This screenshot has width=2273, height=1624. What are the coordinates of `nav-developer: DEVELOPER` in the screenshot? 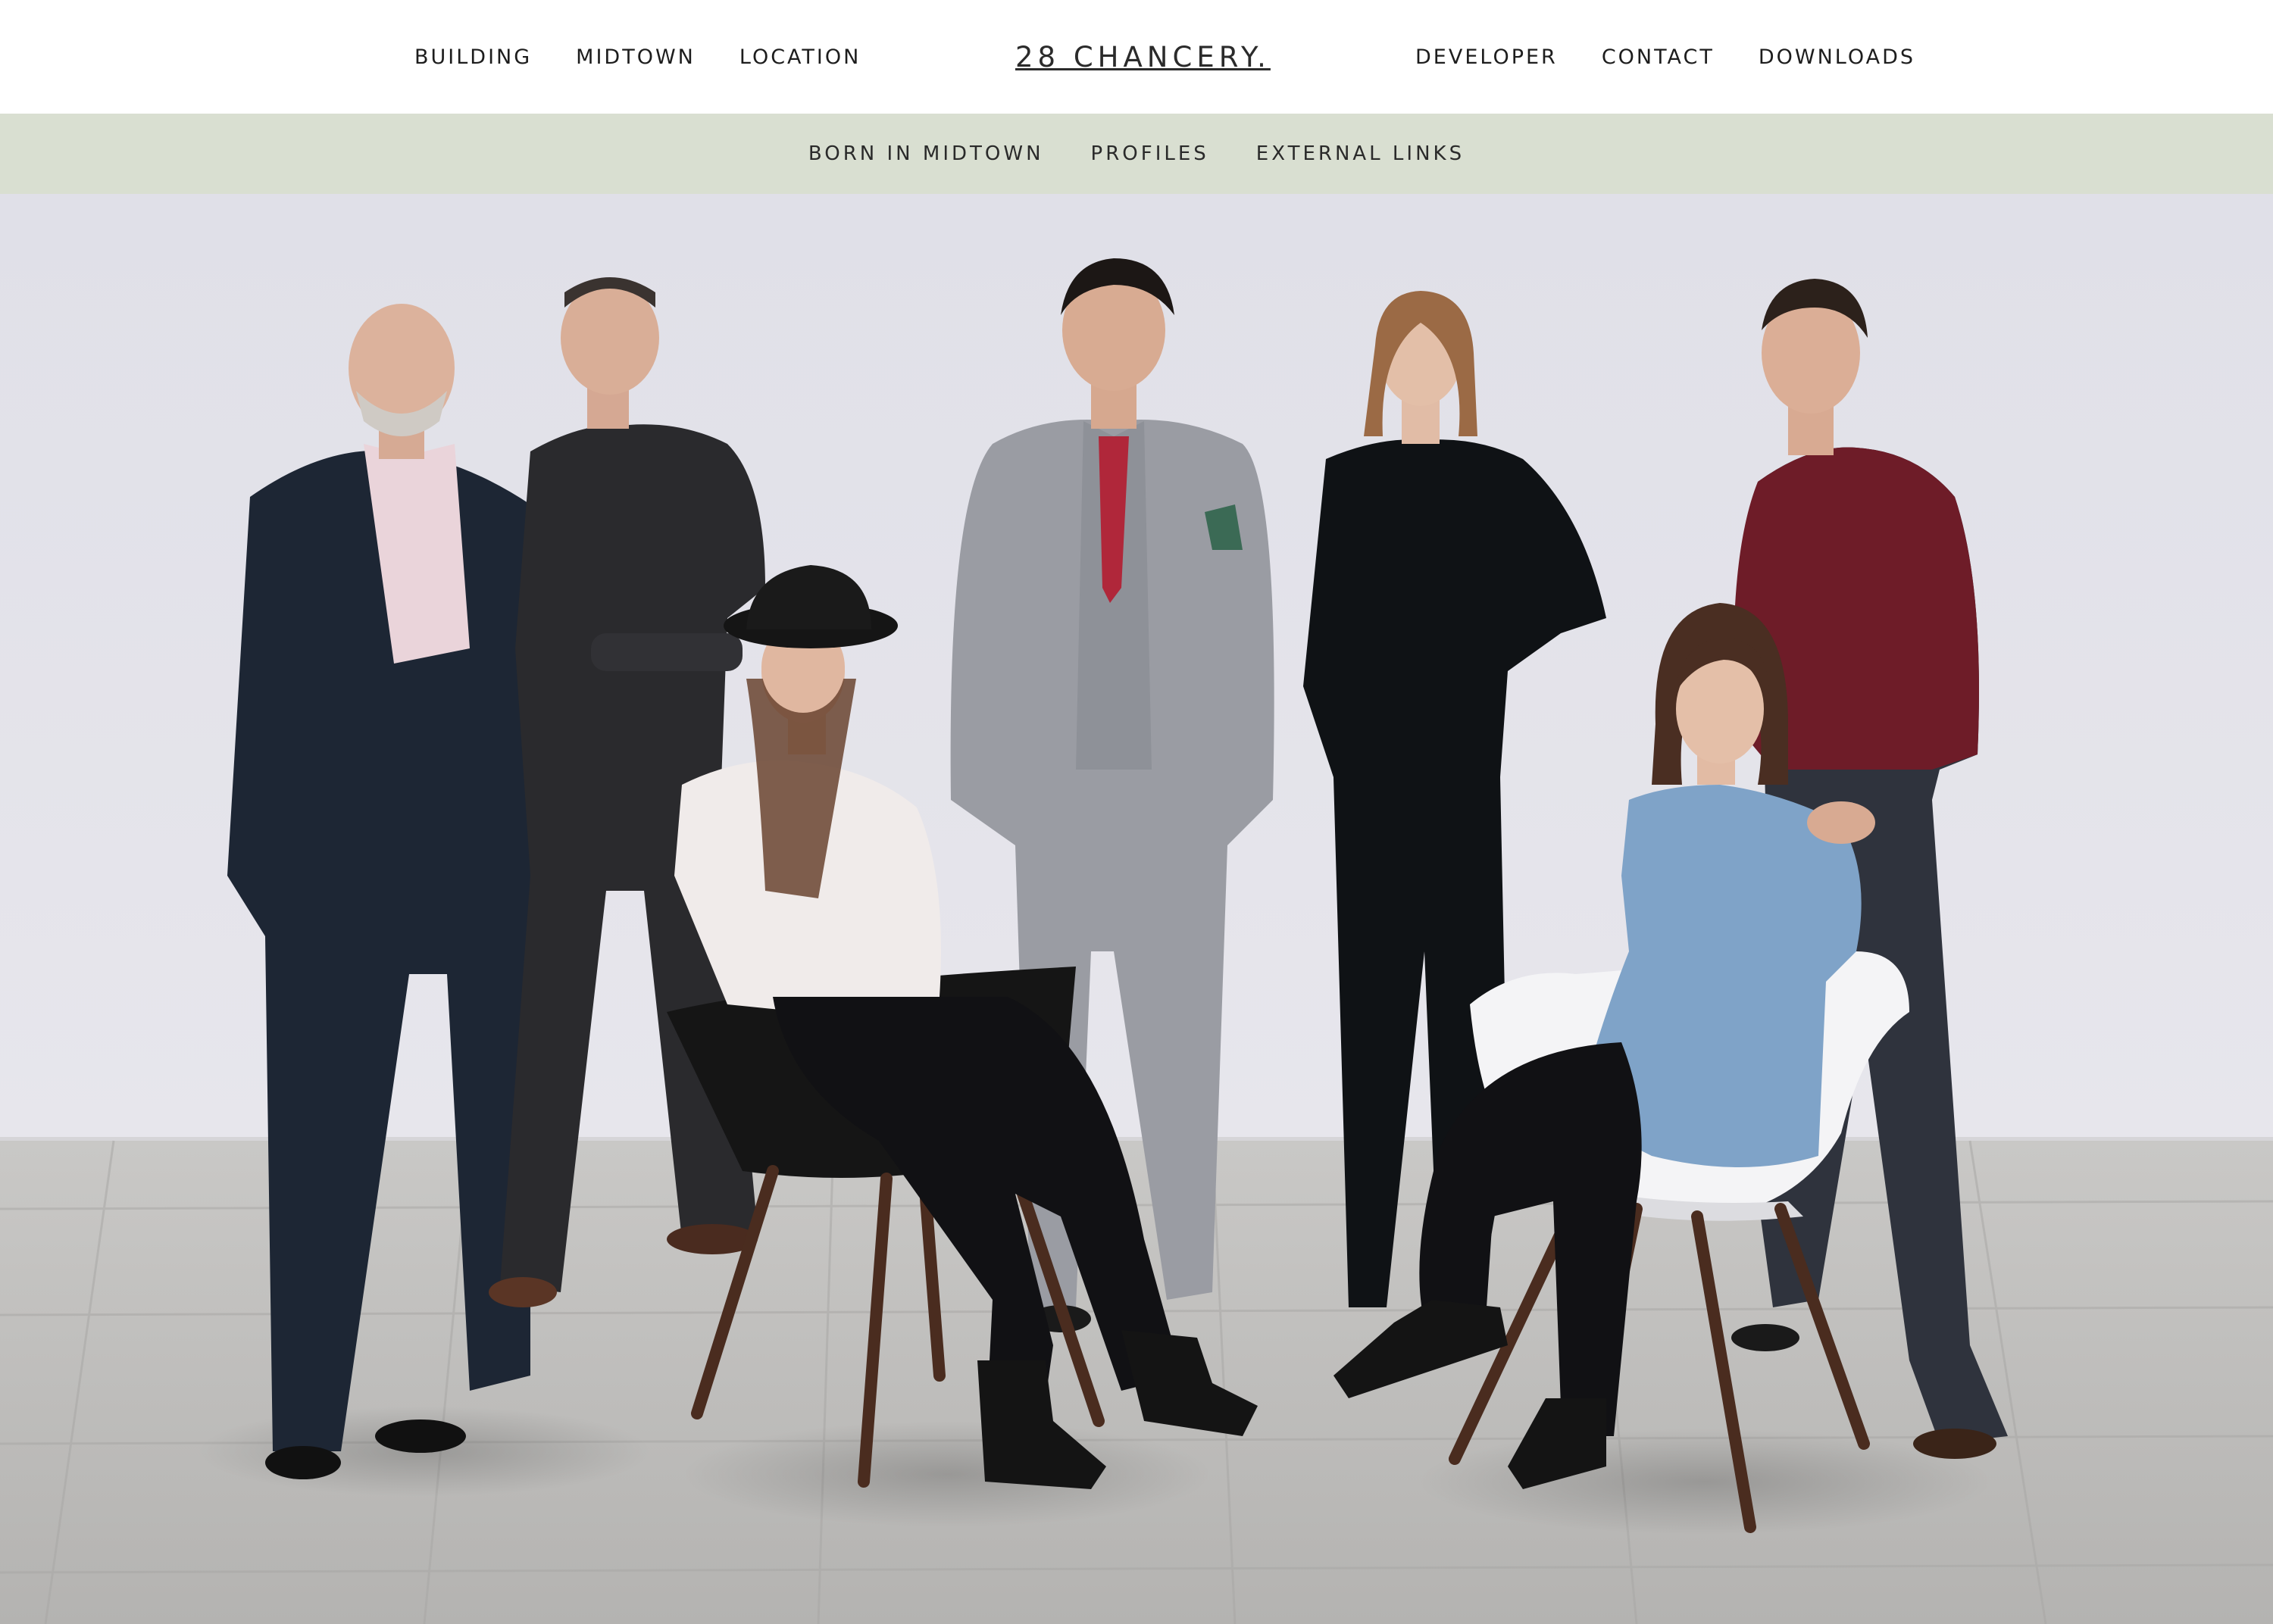 It's located at (1487, 57).